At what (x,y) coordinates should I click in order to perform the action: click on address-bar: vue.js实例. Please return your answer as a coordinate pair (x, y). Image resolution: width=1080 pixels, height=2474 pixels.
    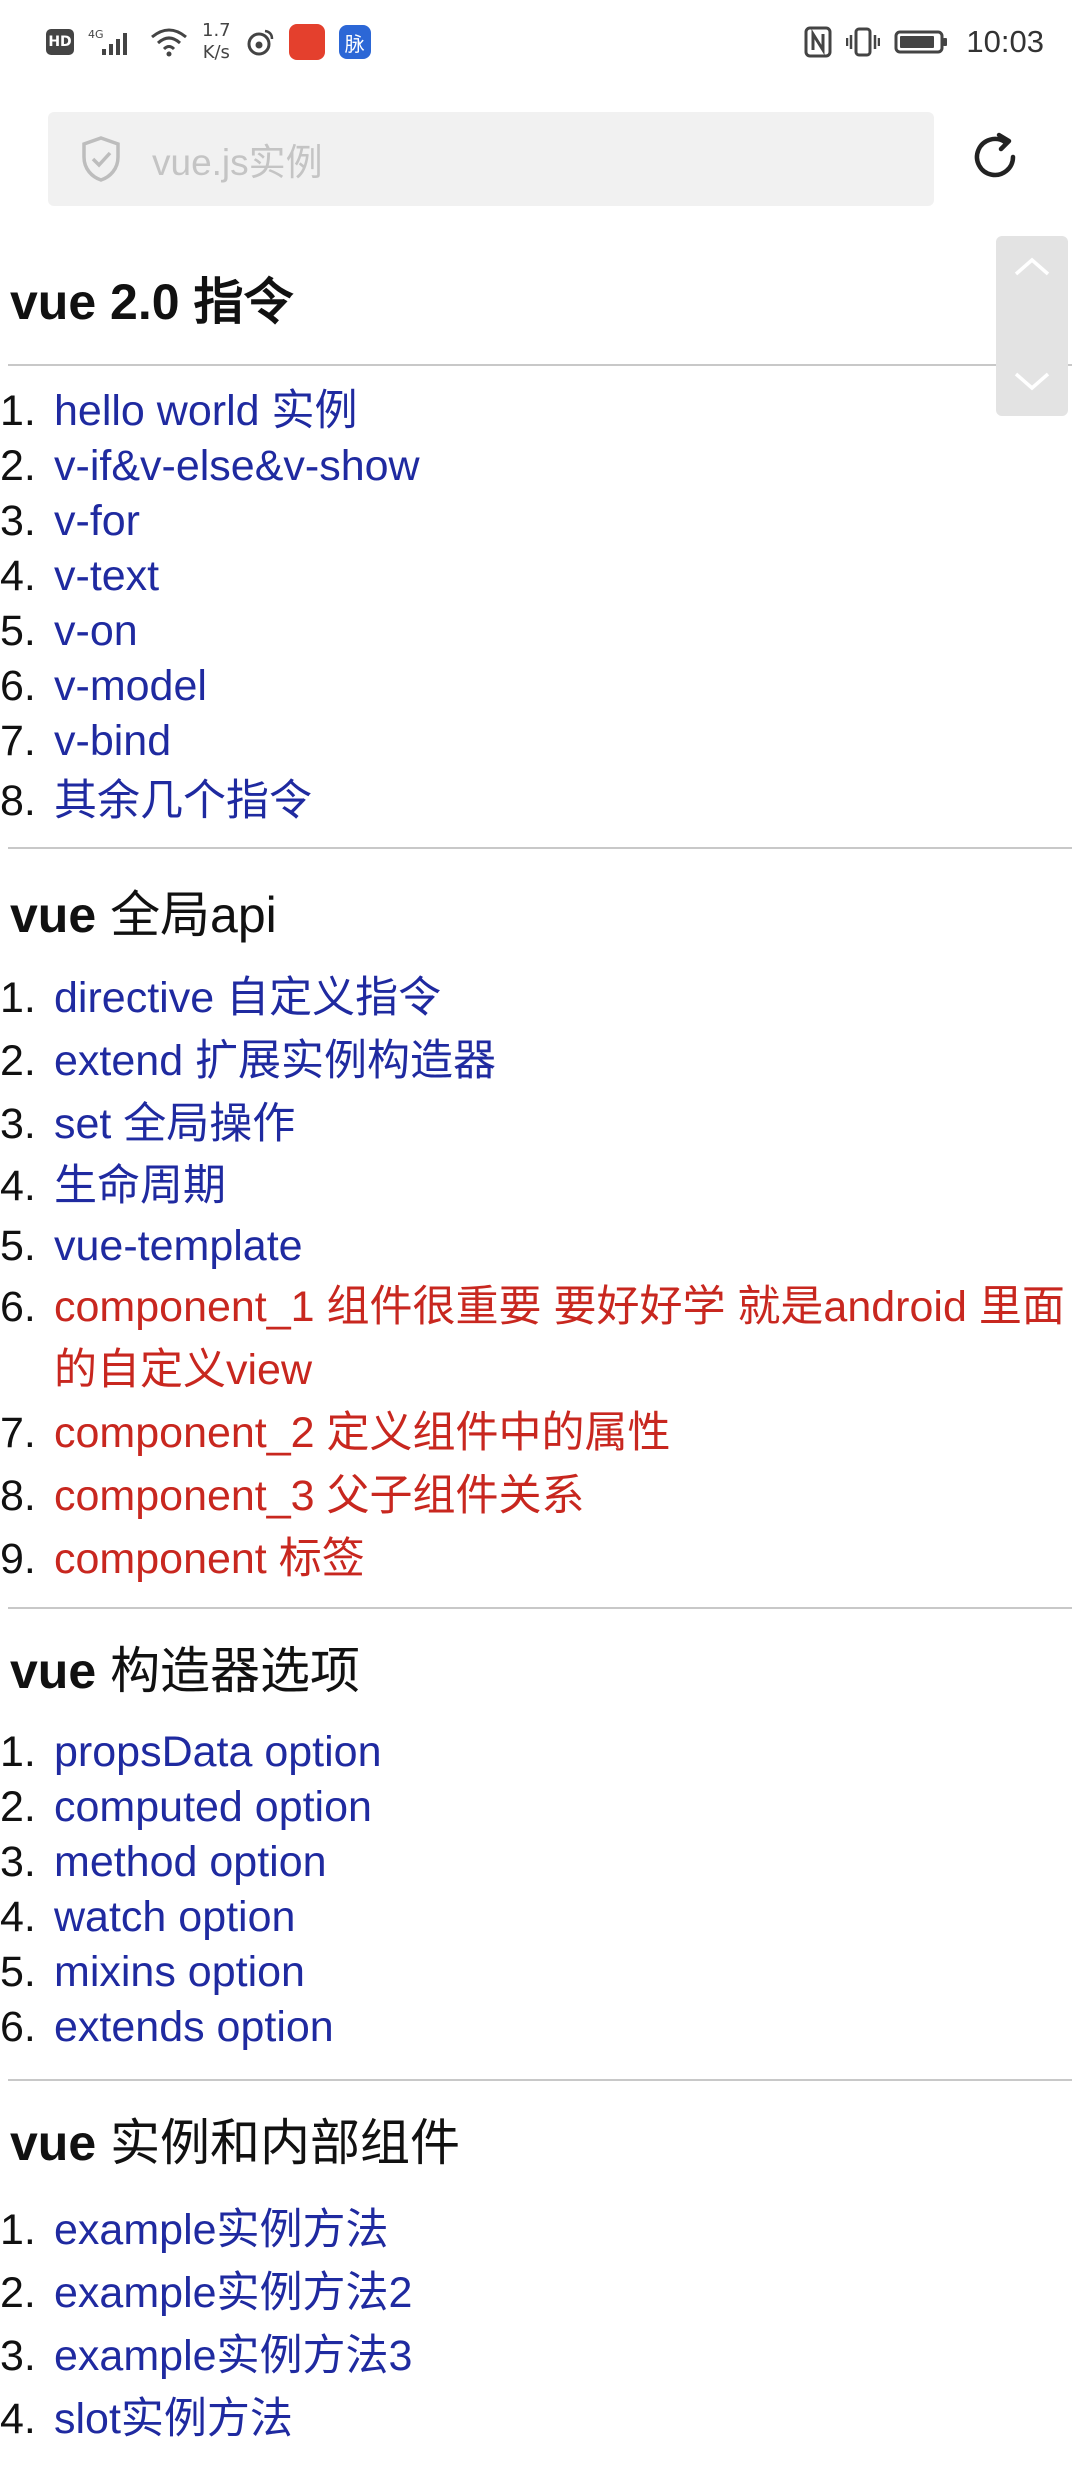
    Looking at the image, I should click on (540, 159).